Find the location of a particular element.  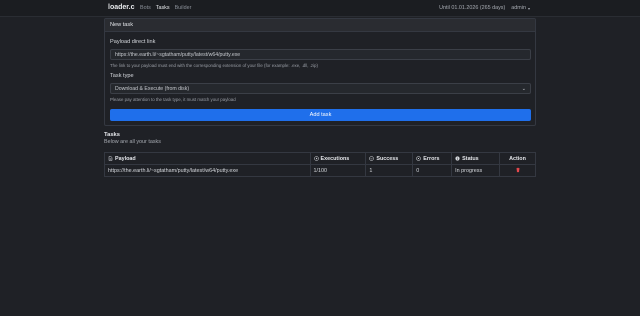

user-name: admin is located at coordinates (518, 8).